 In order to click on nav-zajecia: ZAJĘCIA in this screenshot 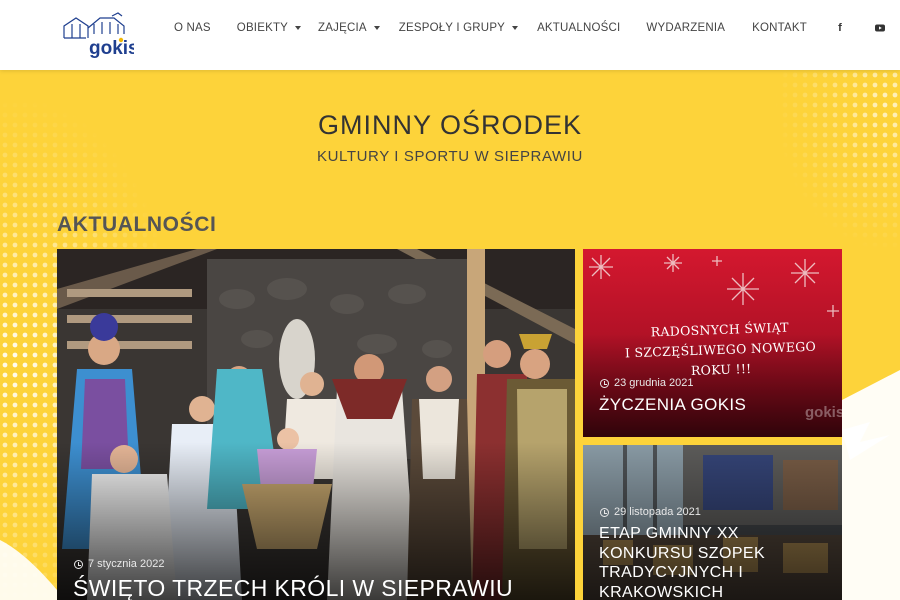, I will do `click(349, 28)`.